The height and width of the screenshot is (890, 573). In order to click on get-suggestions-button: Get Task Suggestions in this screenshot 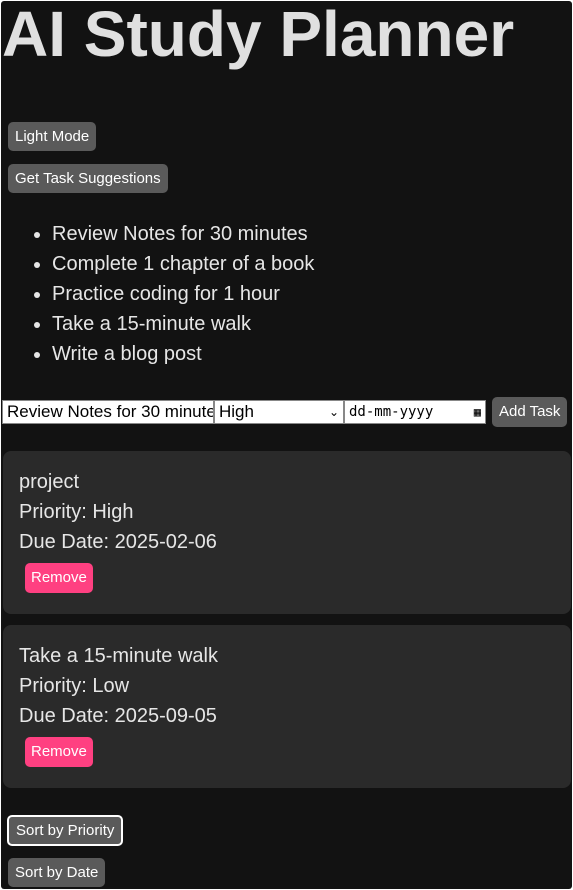, I will do `click(88, 178)`.